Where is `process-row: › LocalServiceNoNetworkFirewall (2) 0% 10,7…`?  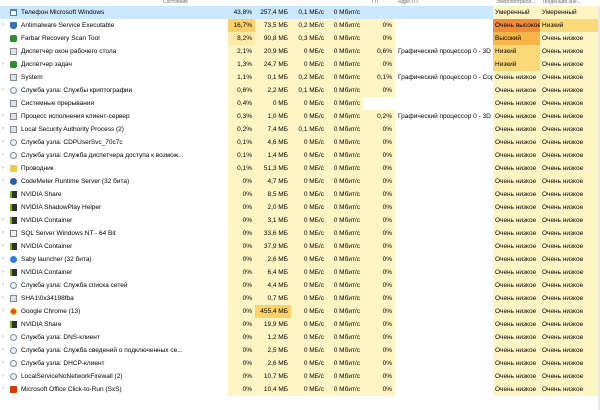 process-row: › LocalServiceNoNetworkFirewall (2) 0% 10,7… is located at coordinates (300, 376).